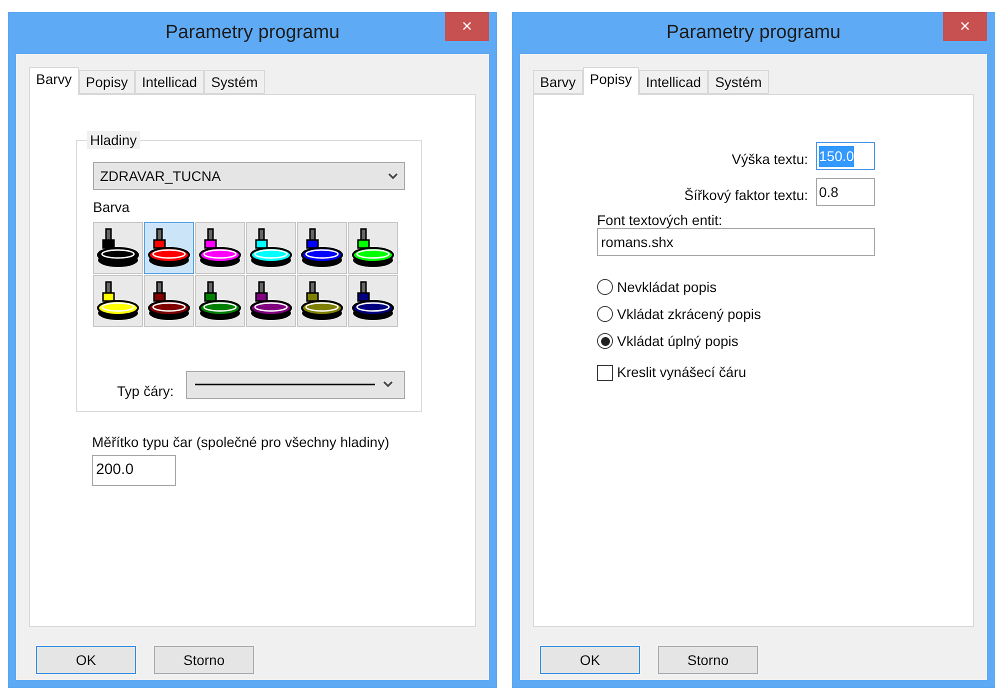 The height and width of the screenshot is (690, 995). I want to click on line-type-dropdown, so click(295, 384).